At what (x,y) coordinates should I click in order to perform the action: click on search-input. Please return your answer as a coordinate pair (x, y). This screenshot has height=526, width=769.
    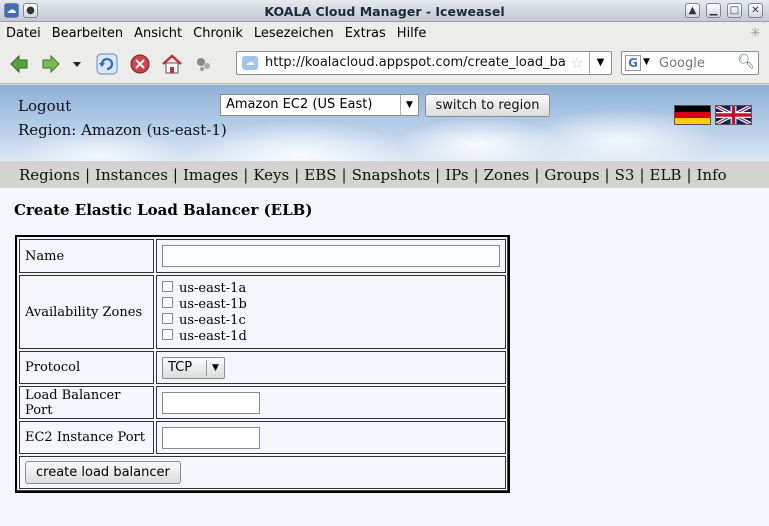
    Looking at the image, I should click on (698, 63).